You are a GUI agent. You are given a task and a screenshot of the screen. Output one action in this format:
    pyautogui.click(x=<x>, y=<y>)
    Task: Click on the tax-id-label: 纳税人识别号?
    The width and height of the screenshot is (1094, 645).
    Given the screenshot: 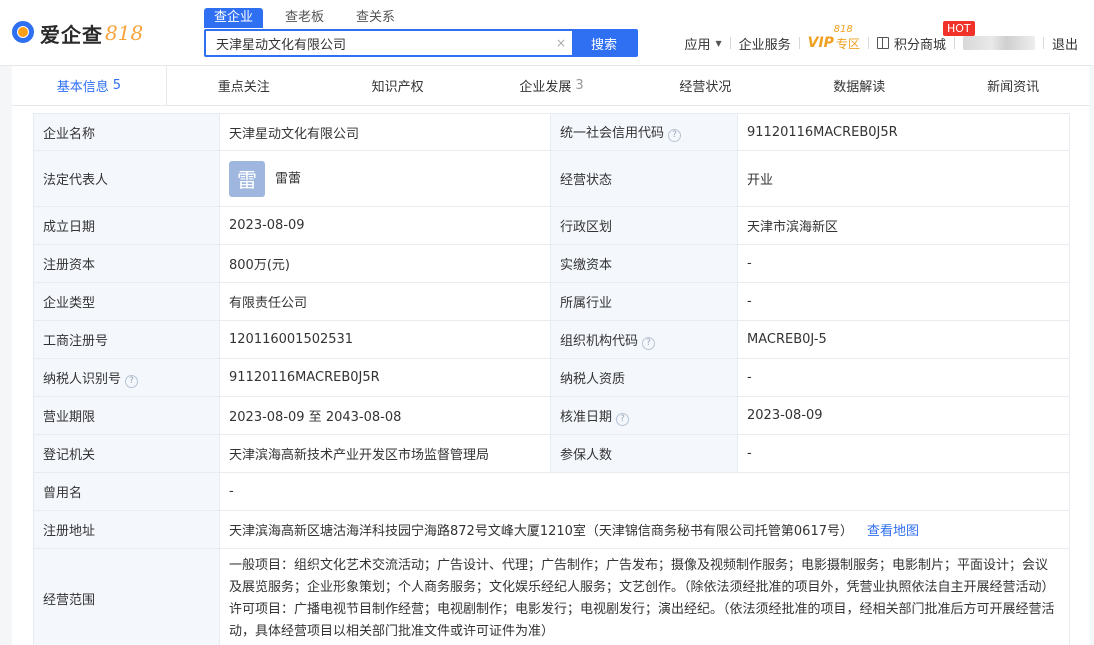 What is the action you would take?
    pyautogui.click(x=126, y=377)
    